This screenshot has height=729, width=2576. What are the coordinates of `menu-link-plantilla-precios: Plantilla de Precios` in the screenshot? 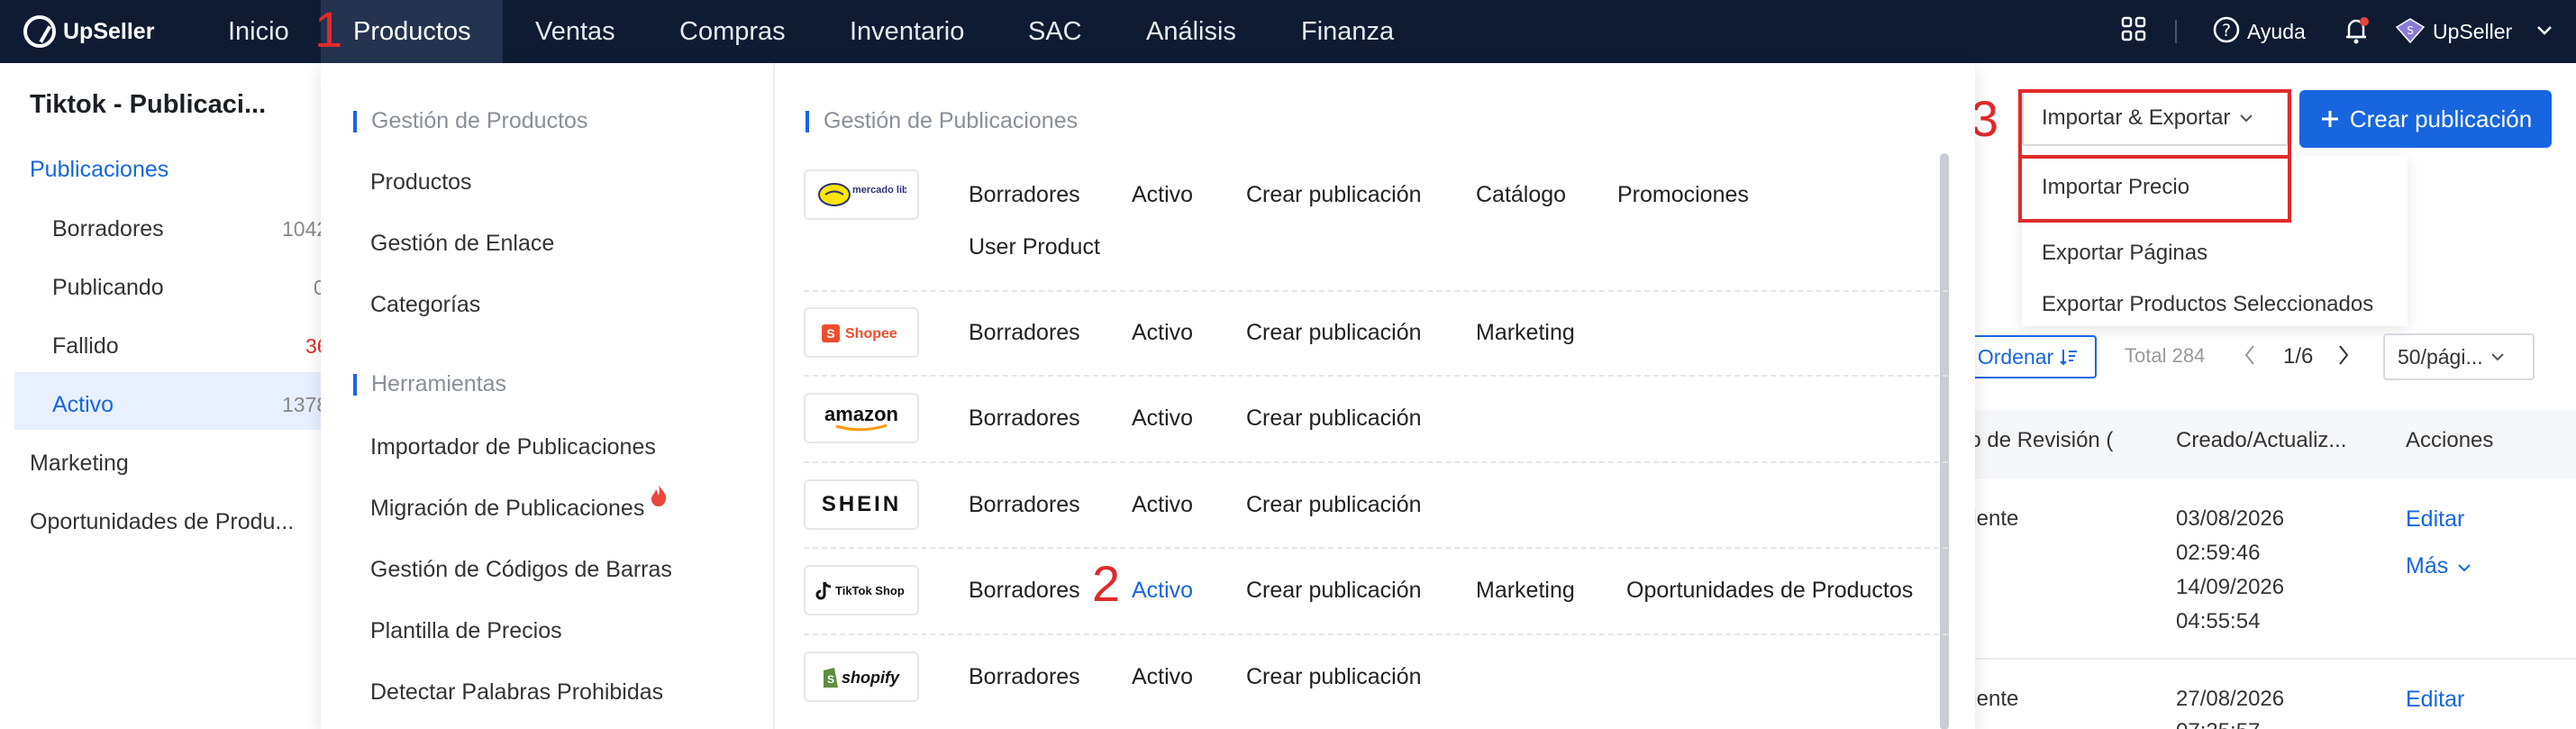 It's located at (466, 631).